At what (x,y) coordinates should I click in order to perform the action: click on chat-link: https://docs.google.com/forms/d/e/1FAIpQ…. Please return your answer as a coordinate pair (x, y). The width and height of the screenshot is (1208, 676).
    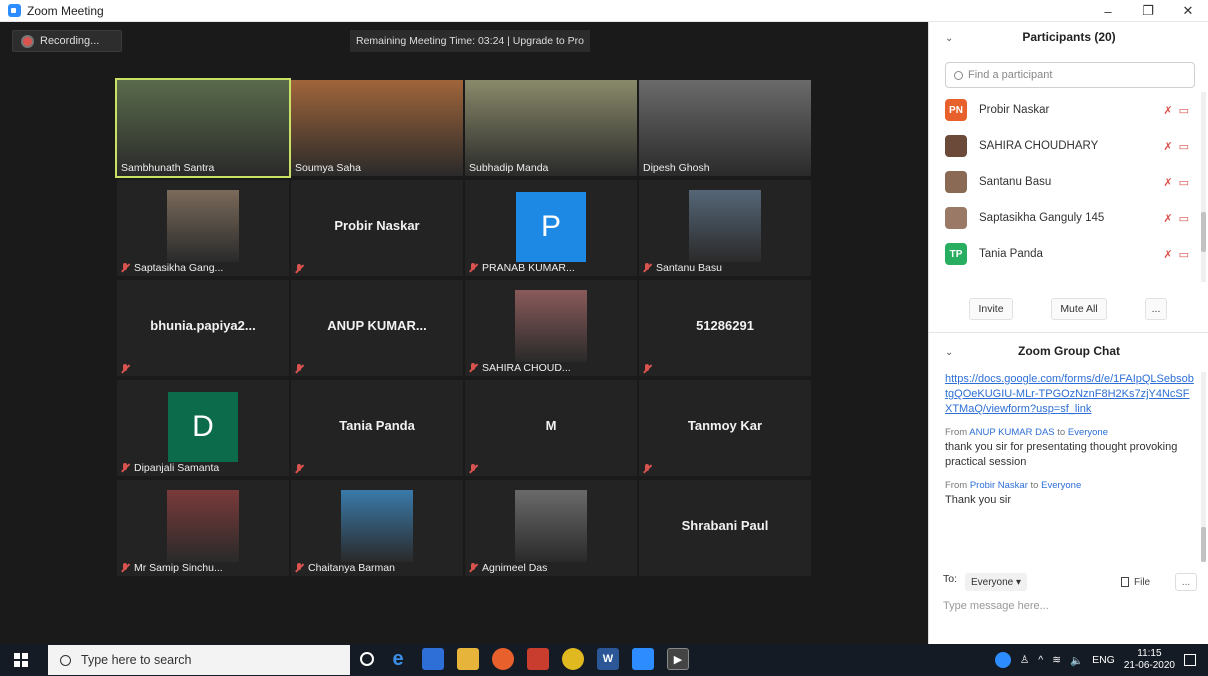
    Looking at the image, I should click on (1070, 394).